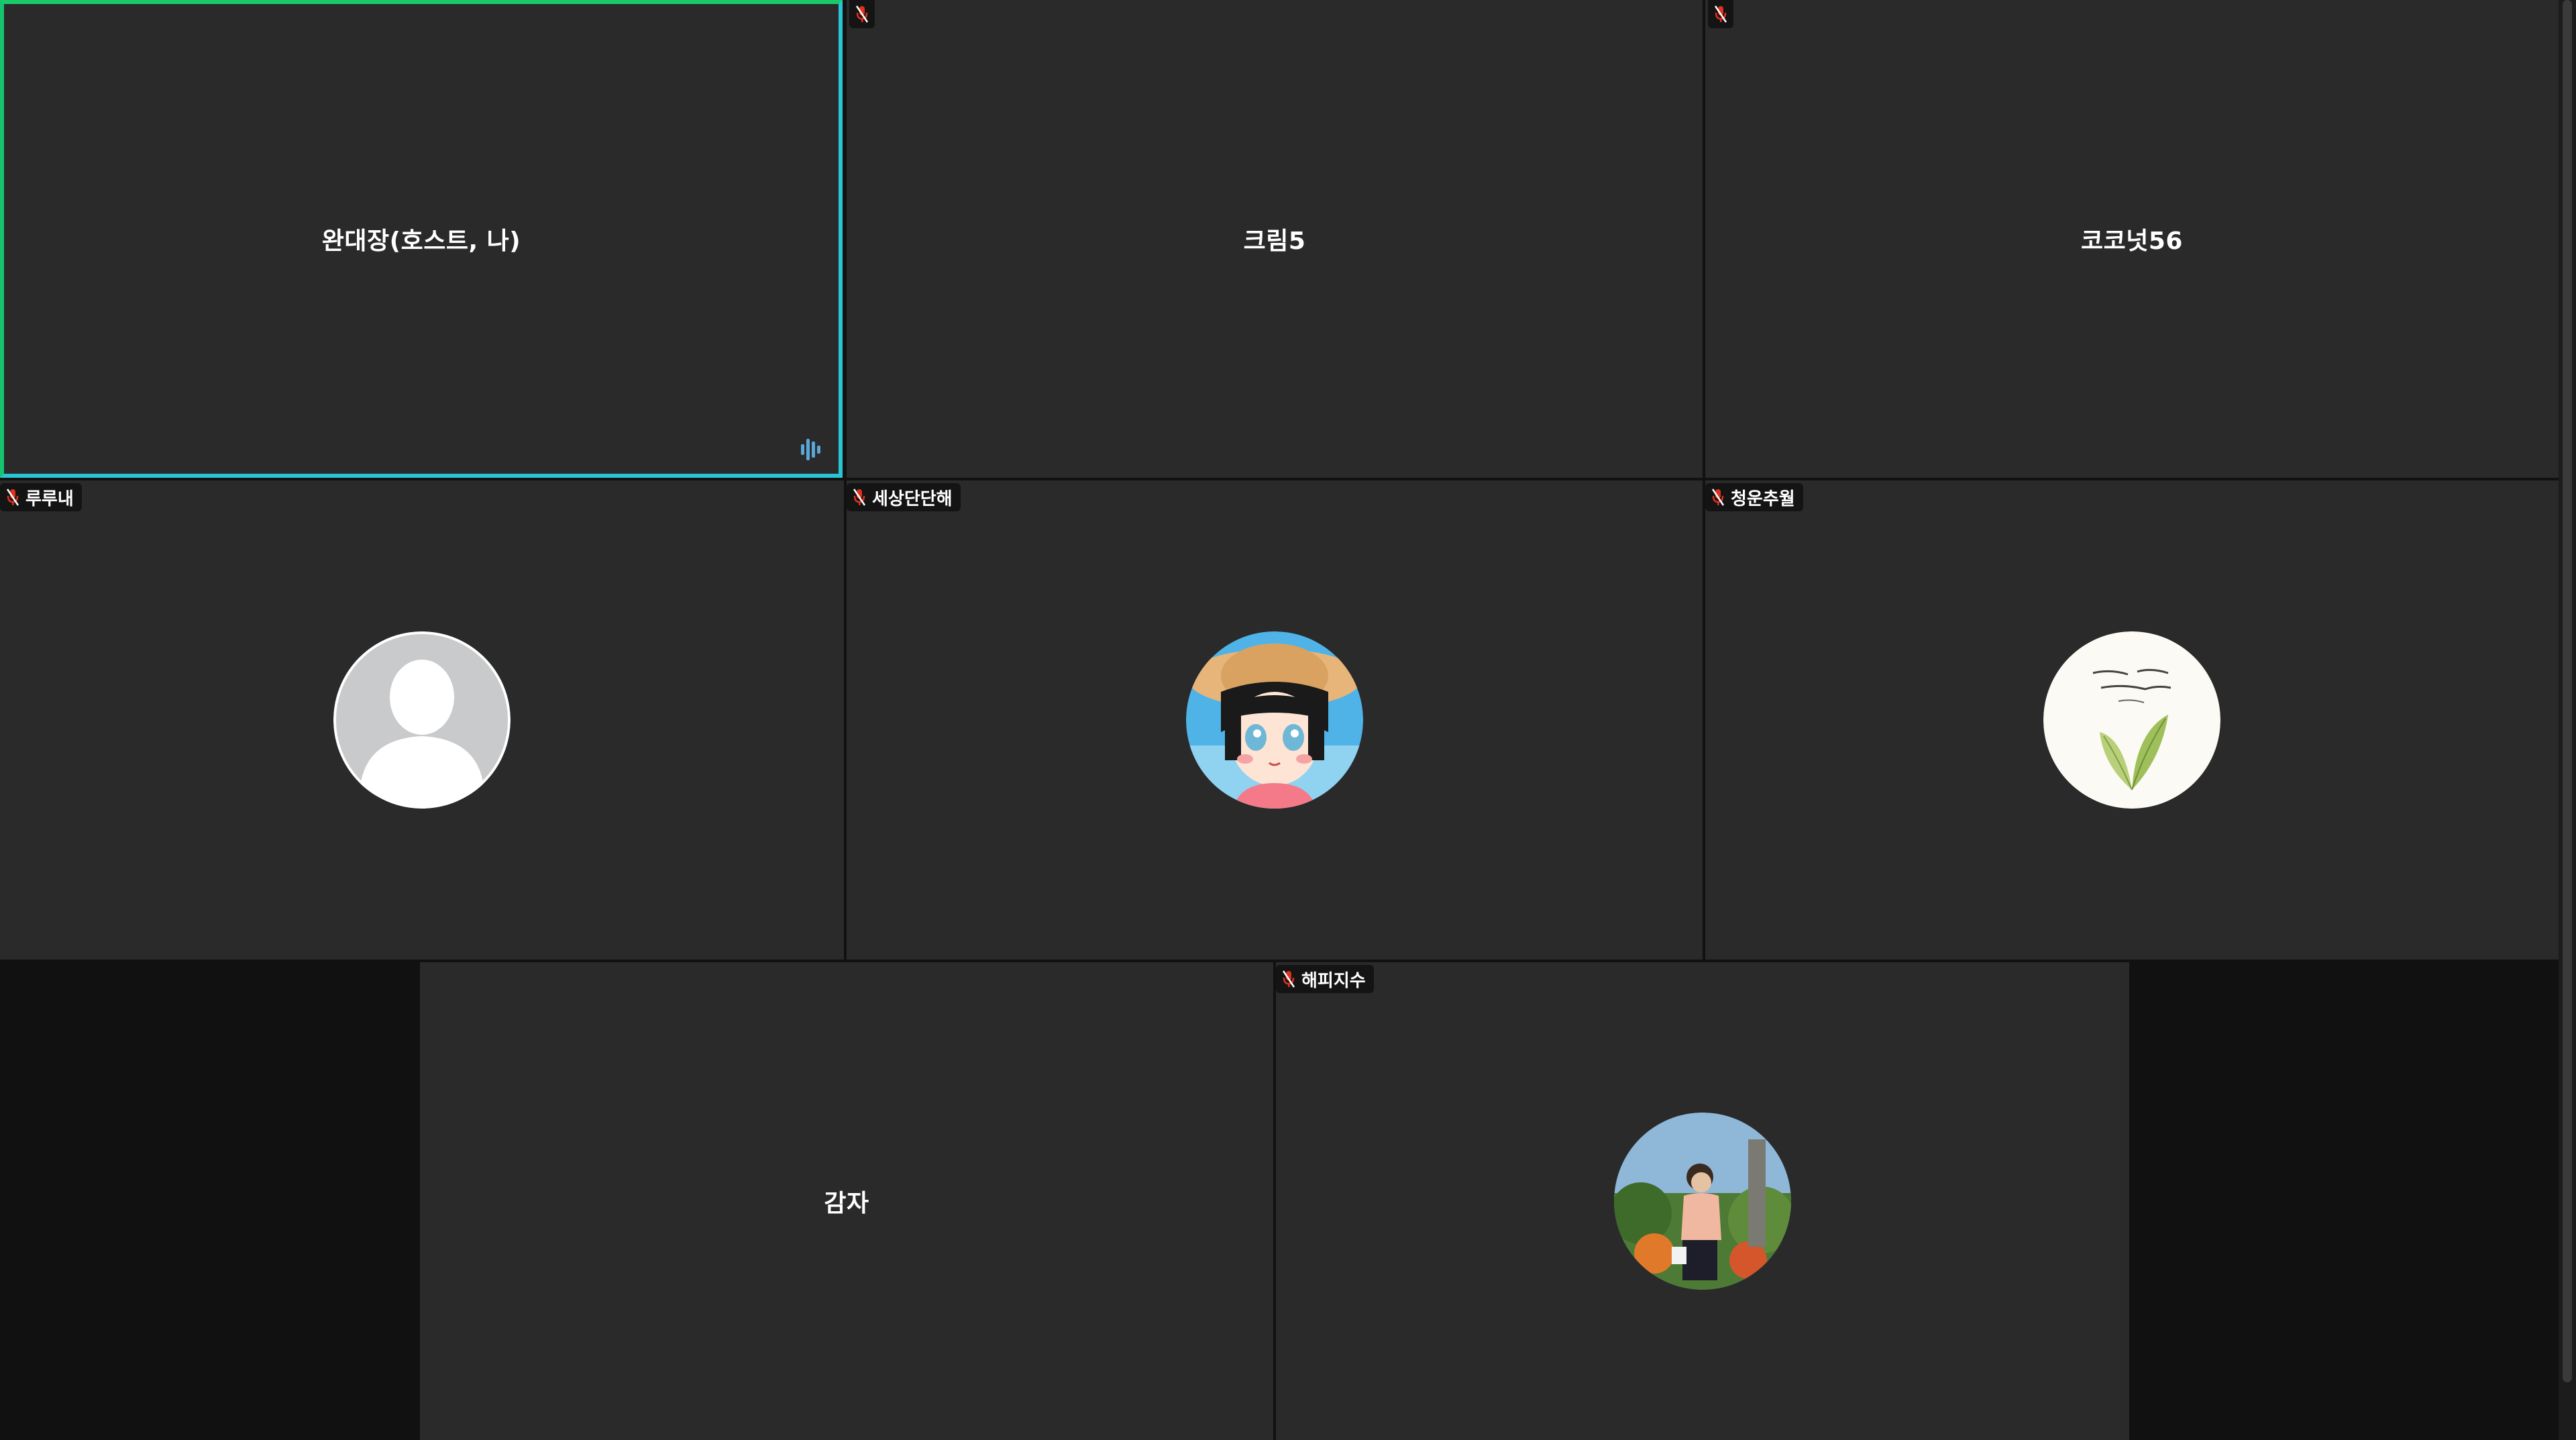 The height and width of the screenshot is (1440, 2576). I want to click on photo-woman-avatar-icon, so click(1702, 1201).